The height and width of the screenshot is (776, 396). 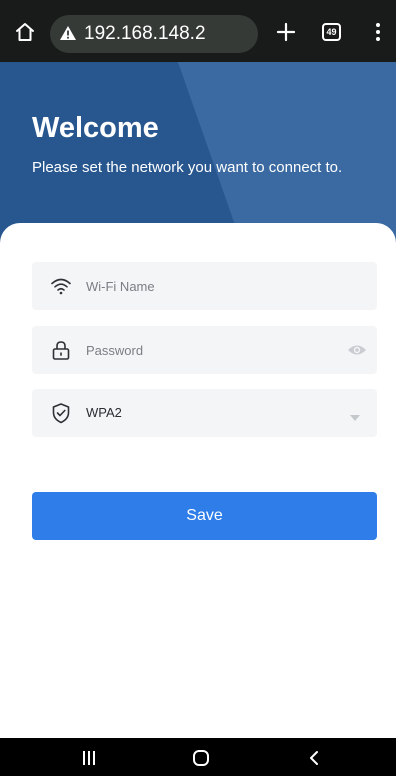 What do you see at coordinates (204, 516) in the screenshot?
I see `save-button: Save` at bounding box center [204, 516].